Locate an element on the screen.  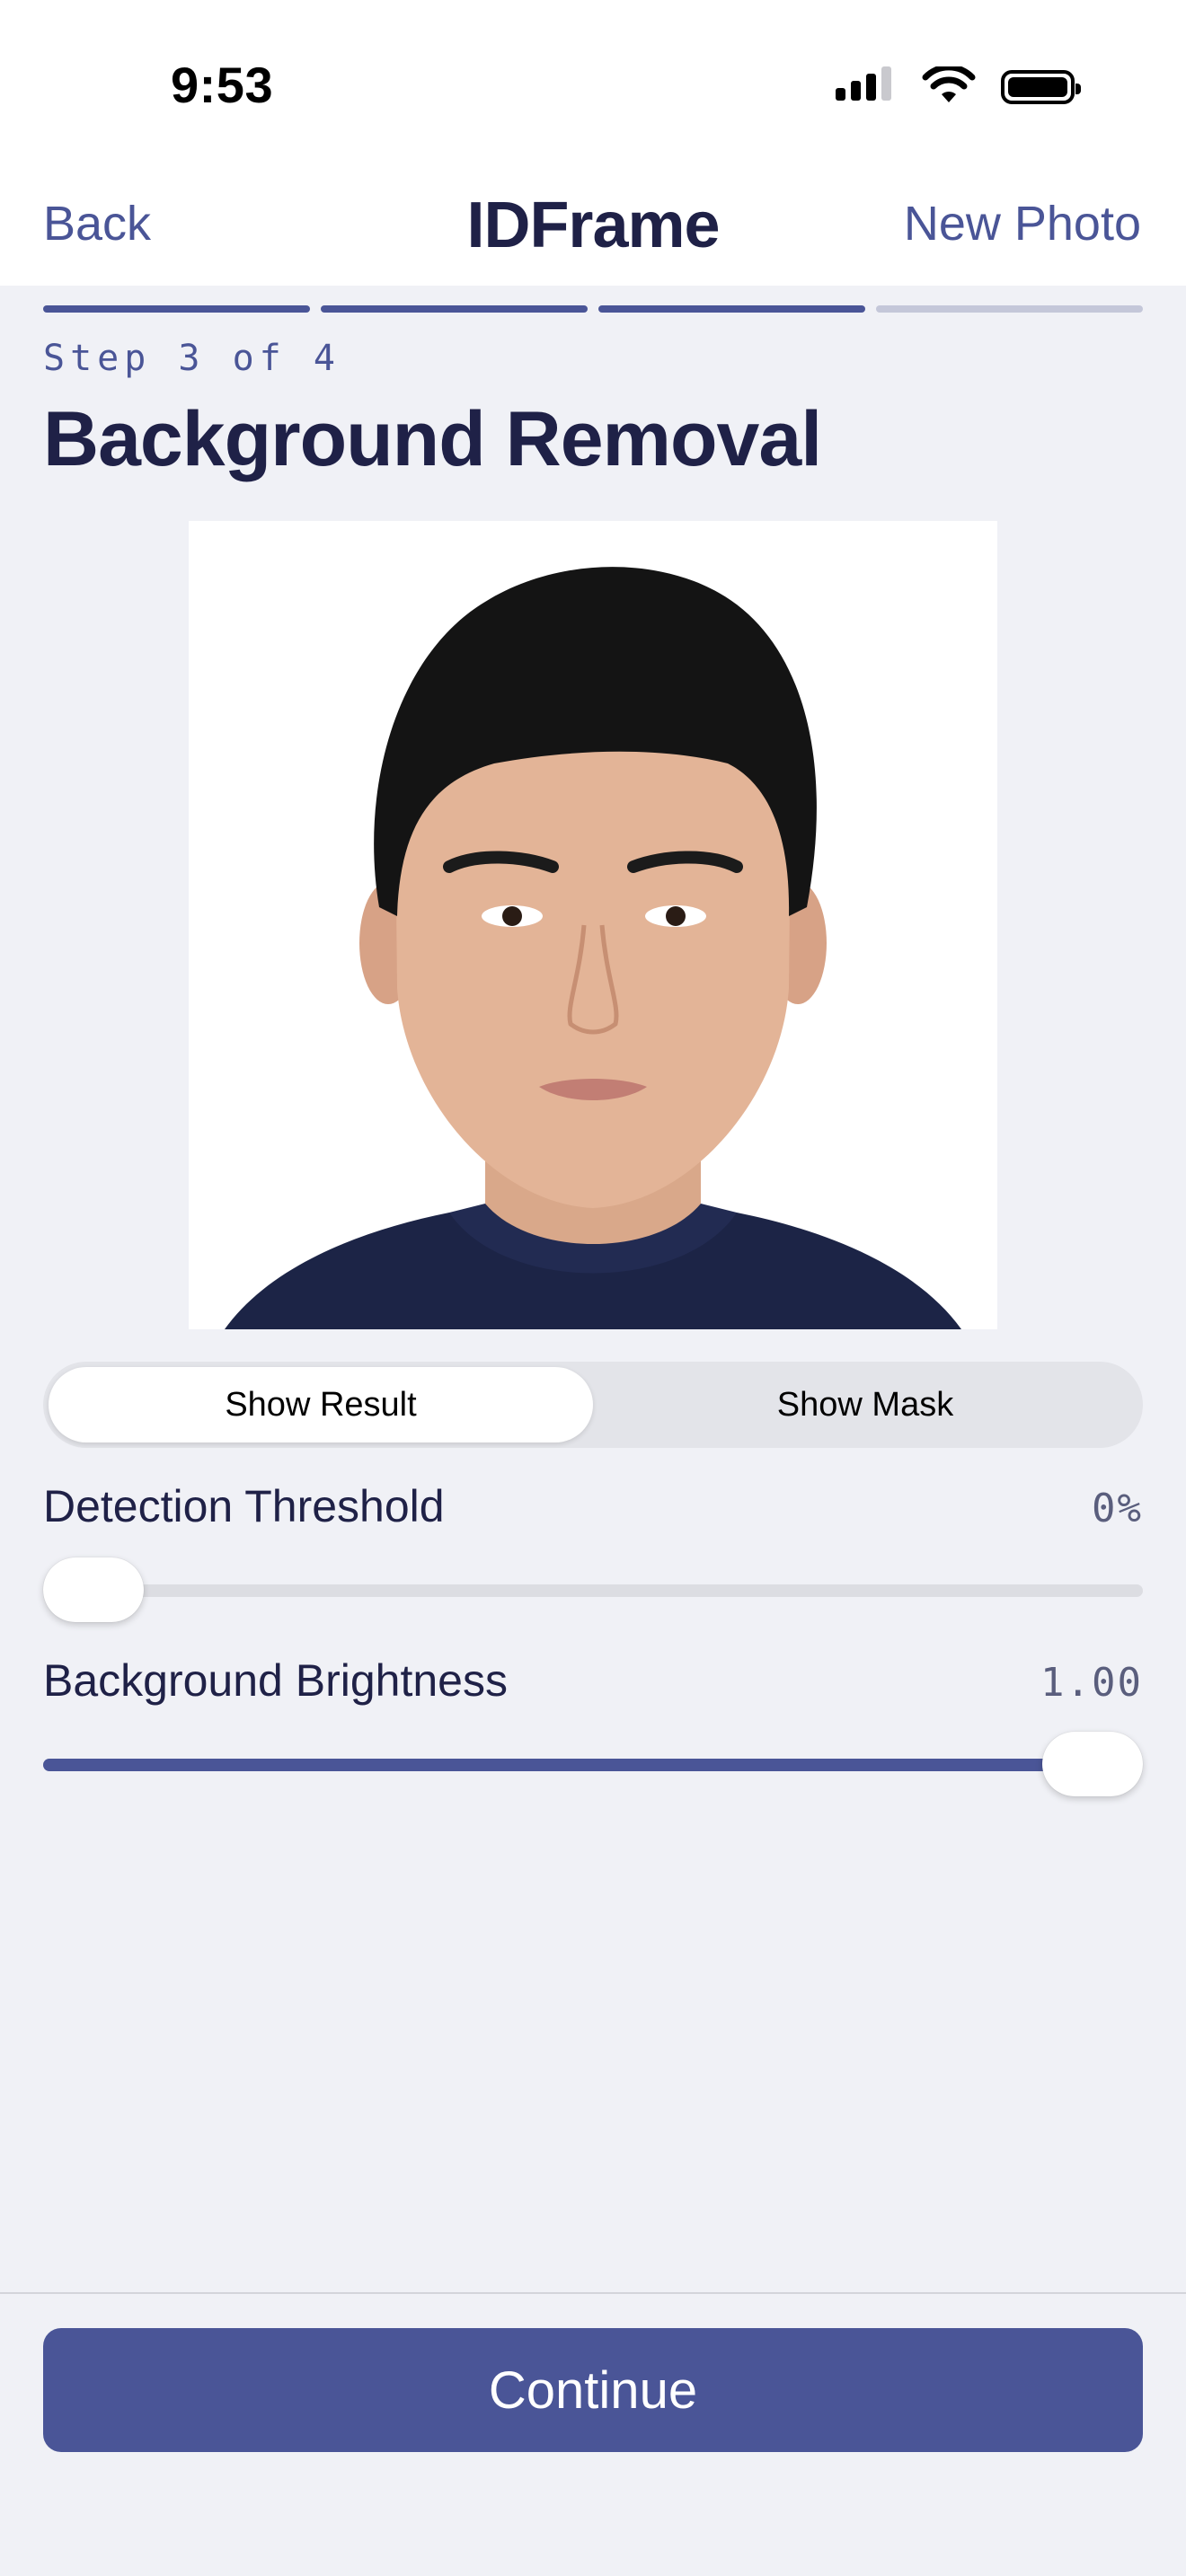
show-mask-option: Show Mask is located at coordinates (865, 1404).